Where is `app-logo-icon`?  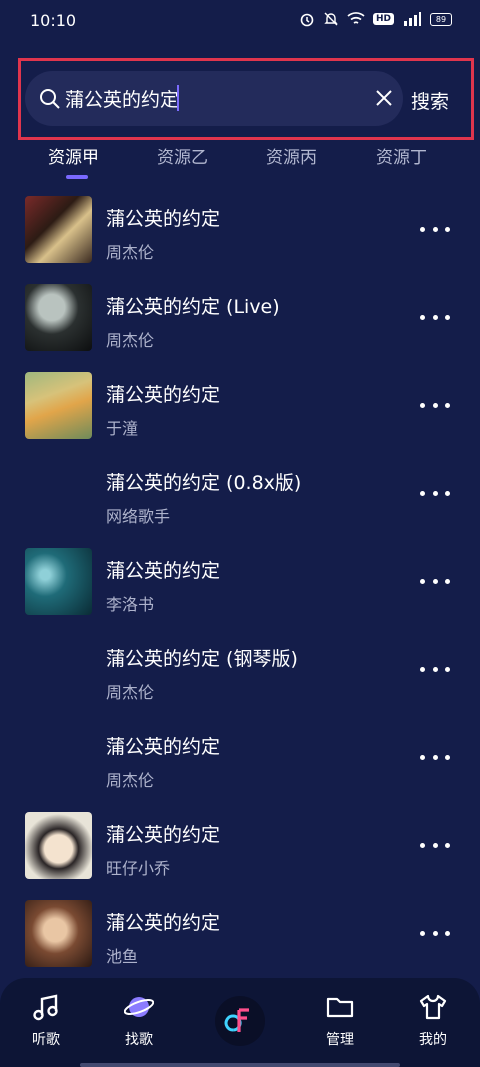 app-logo-icon is located at coordinates (236, 1020).